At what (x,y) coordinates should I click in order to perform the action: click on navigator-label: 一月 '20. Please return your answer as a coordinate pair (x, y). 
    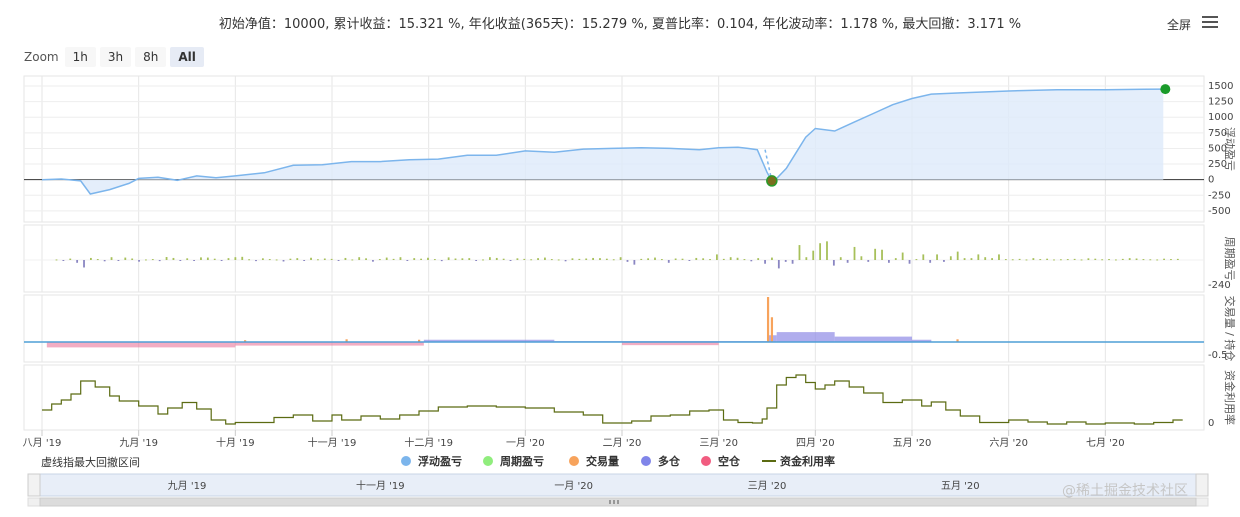
    Looking at the image, I should click on (573, 486).